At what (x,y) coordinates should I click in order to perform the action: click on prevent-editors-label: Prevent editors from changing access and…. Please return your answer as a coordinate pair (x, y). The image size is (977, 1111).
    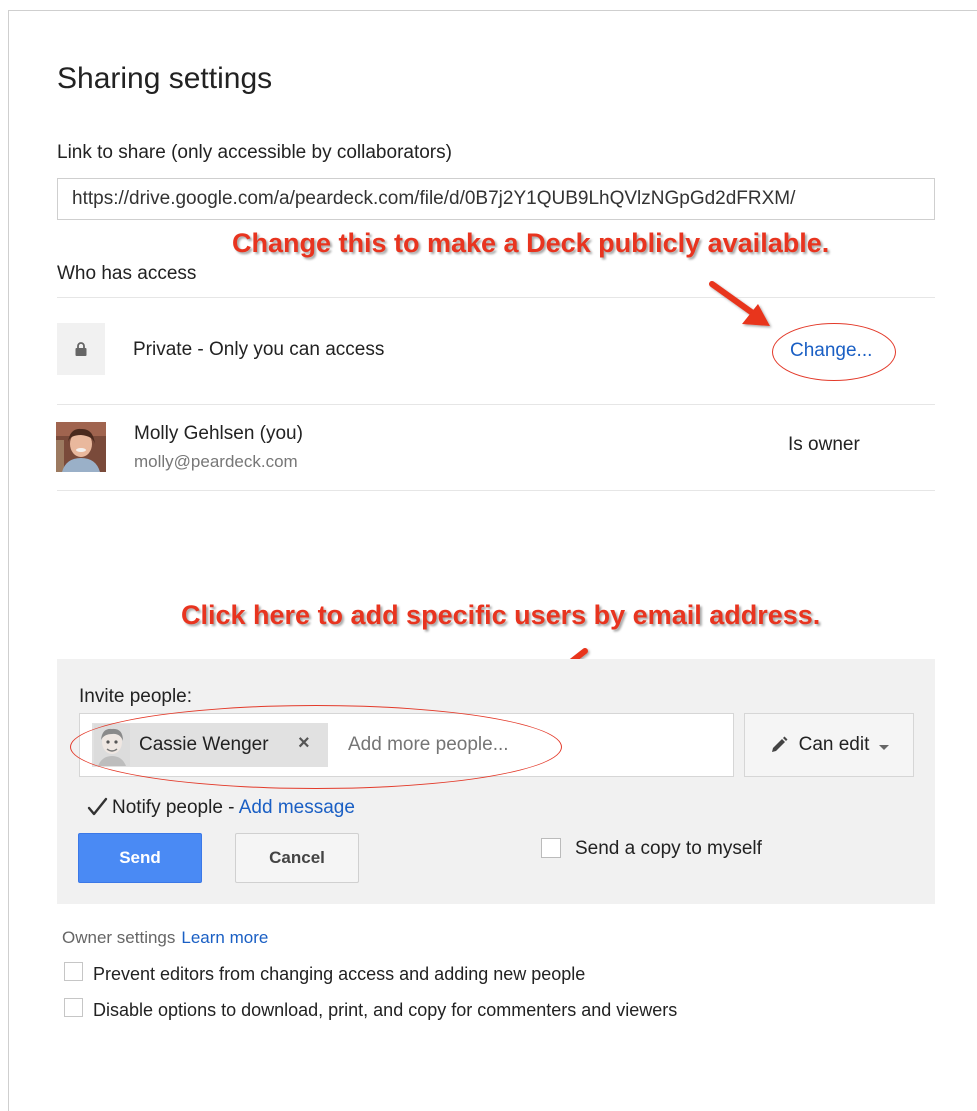
    Looking at the image, I should click on (339, 974).